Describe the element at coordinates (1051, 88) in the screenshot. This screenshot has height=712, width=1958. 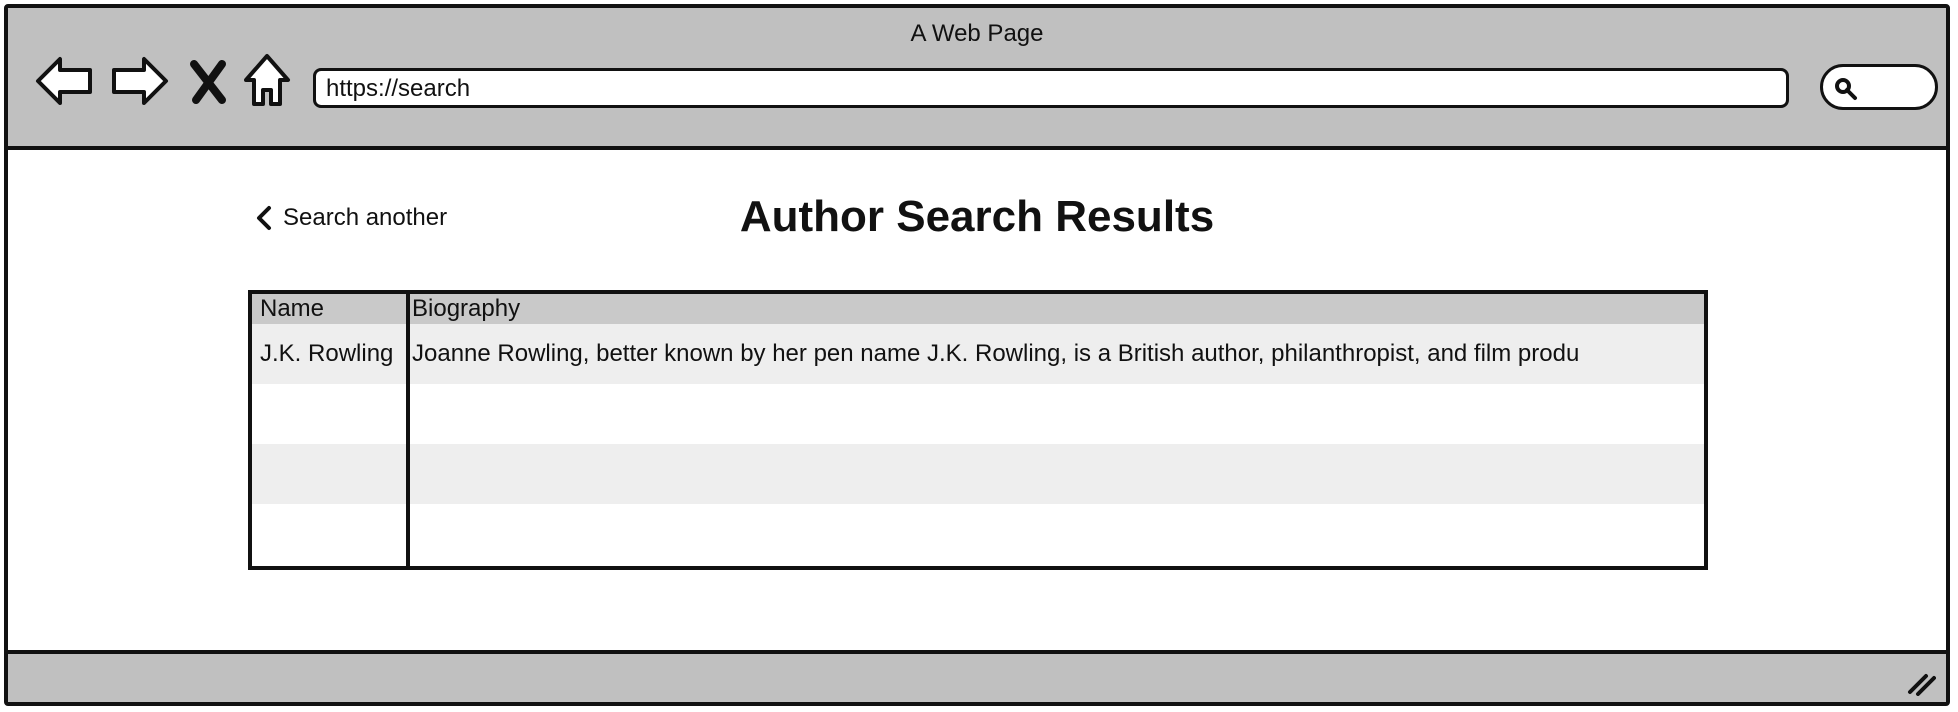
I see `address-bar: https://search` at that location.